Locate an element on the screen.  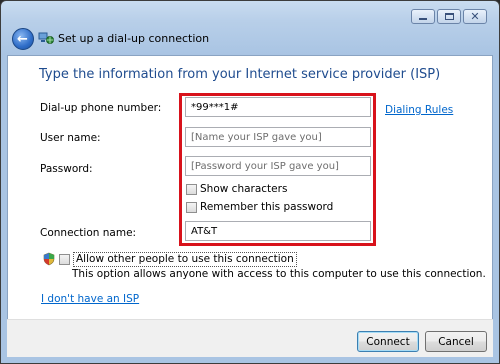
wizard-footer is located at coordinates (250, 338).